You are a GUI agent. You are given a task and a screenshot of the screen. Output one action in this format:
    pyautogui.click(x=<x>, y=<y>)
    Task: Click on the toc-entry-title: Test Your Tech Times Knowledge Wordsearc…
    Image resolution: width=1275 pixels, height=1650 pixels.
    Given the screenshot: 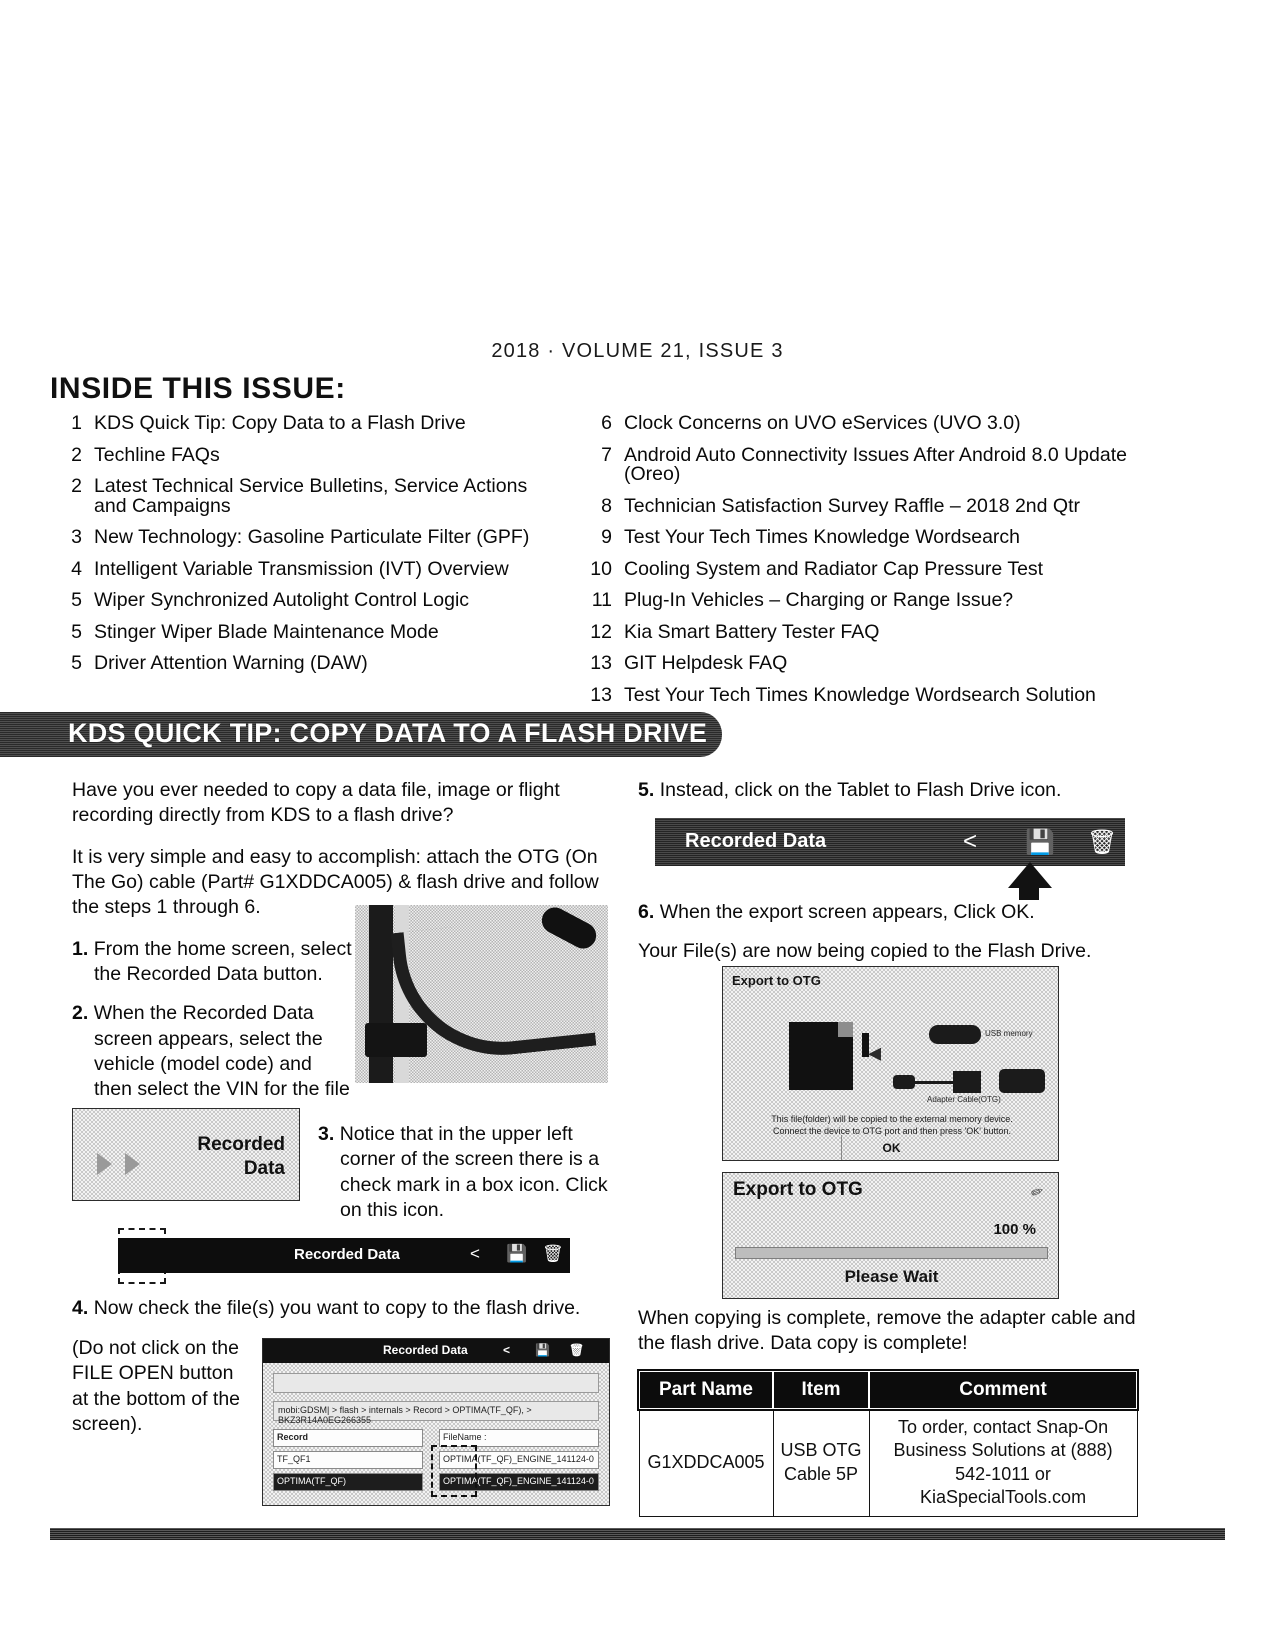 What is the action you would take?
    pyautogui.click(x=822, y=537)
    